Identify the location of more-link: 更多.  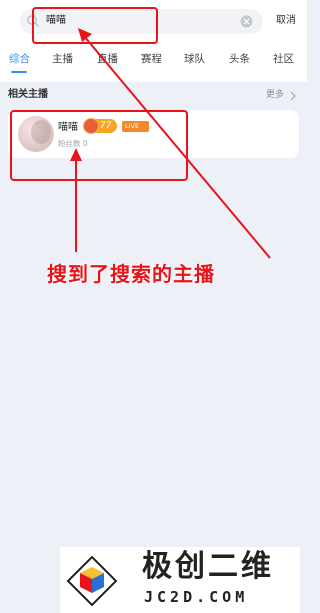
(275, 95).